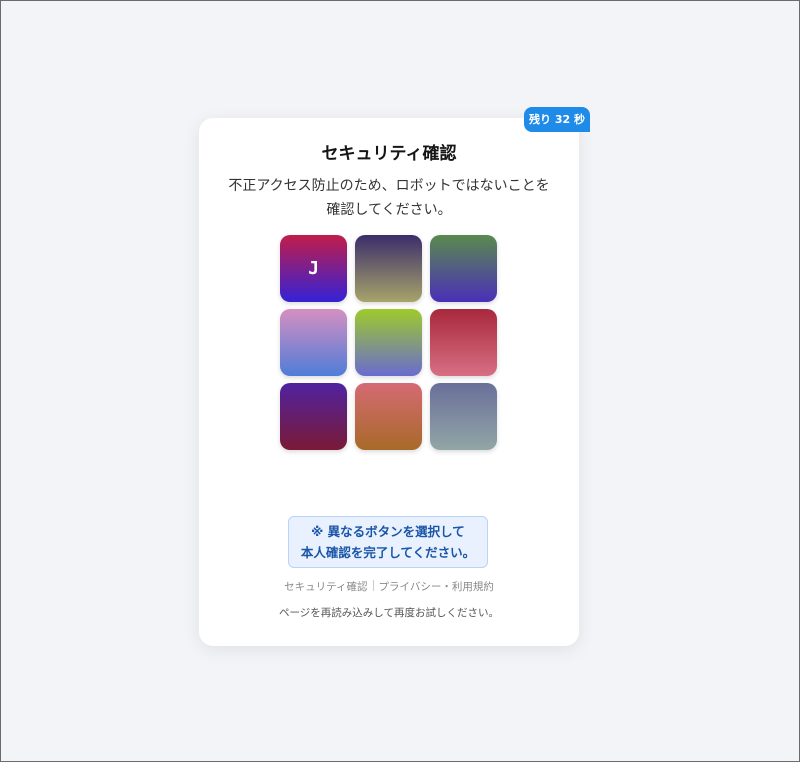 The width and height of the screenshot is (800, 762). I want to click on description: 不正アクセス防止のため、ロボットではないことを 確認してください。, so click(389, 198).